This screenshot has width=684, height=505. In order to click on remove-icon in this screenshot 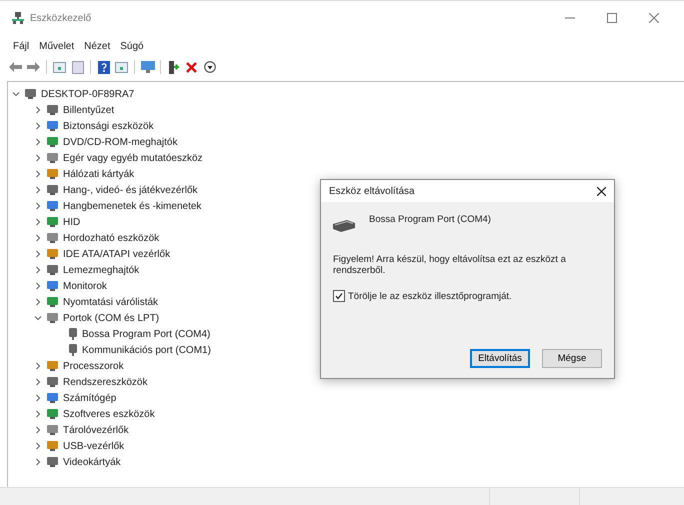, I will do `click(191, 67)`.